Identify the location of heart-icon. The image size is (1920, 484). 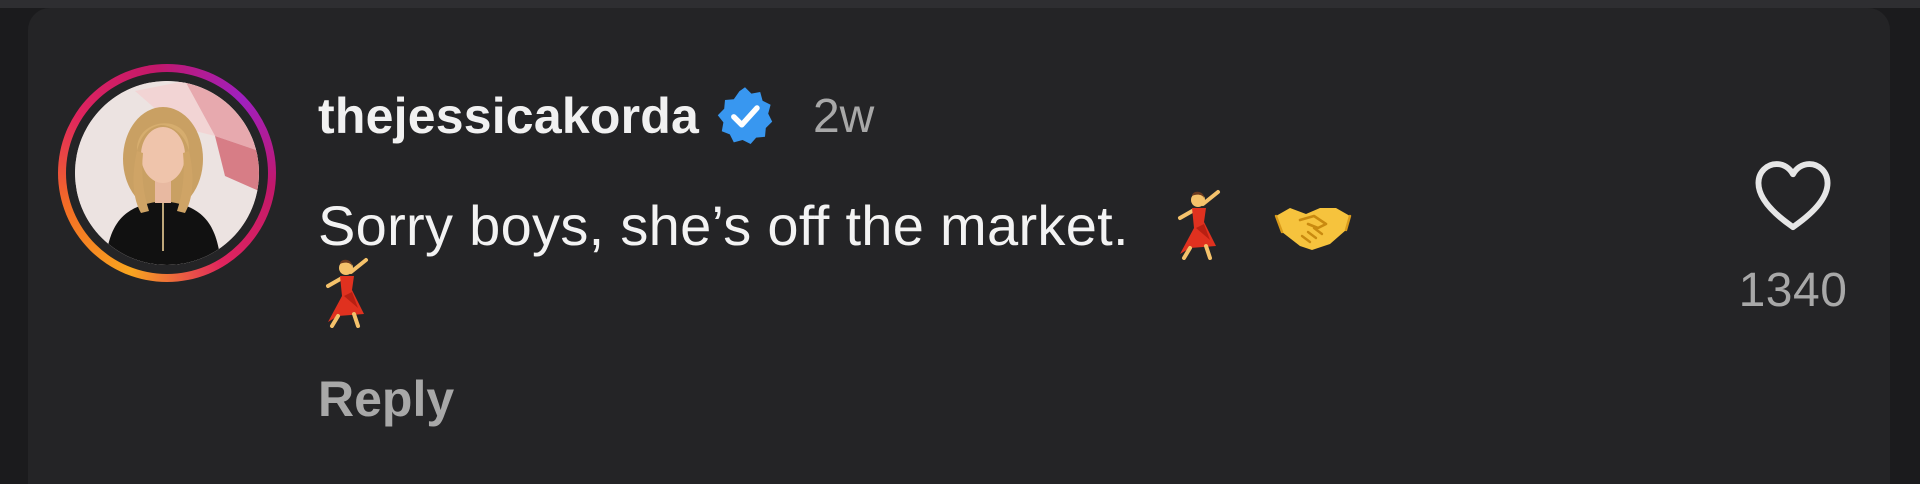
(1793, 196).